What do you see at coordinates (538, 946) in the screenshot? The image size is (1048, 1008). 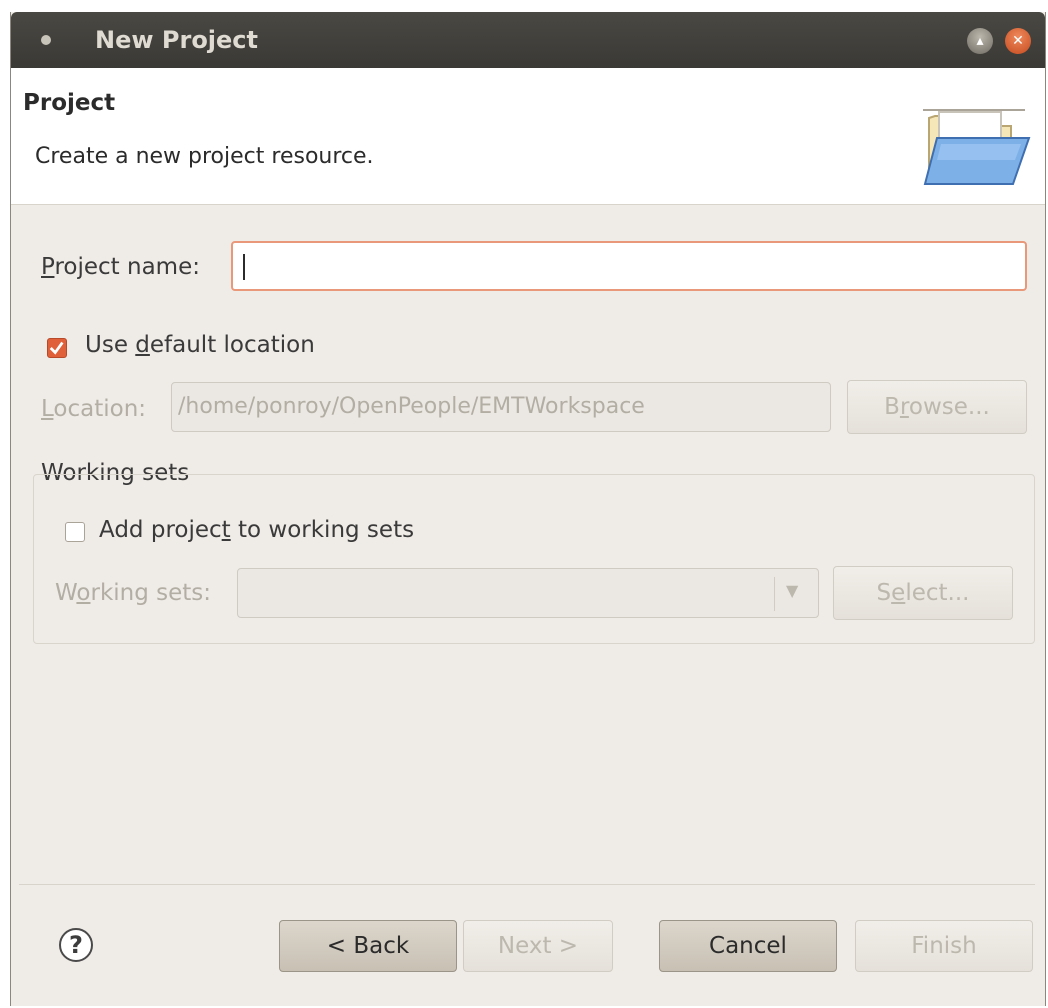 I see `next-button: Next >` at bounding box center [538, 946].